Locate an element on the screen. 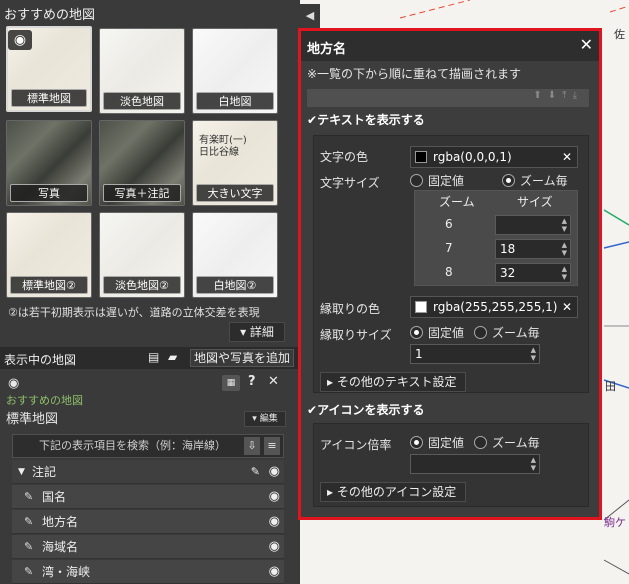 Image resolution: width=629 pixels, height=584 pixels. tree-row: ✎ 地方名 ◉ is located at coordinates (148, 522).